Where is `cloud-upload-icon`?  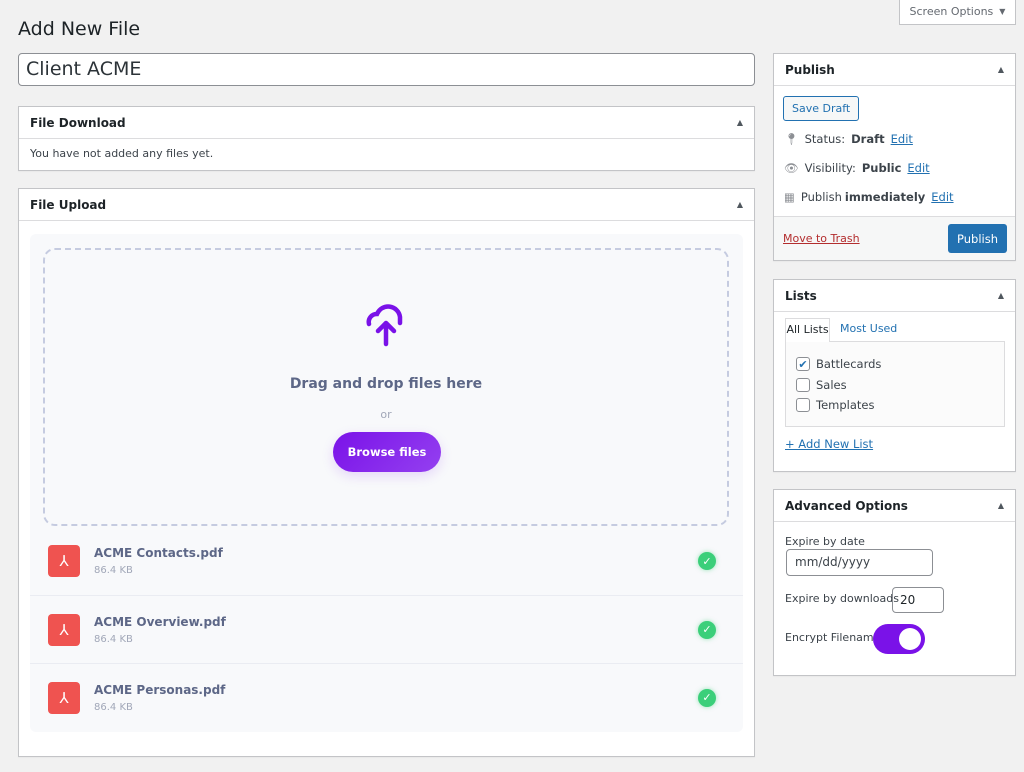 cloud-upload-icon is located at coordinates (384, 325).